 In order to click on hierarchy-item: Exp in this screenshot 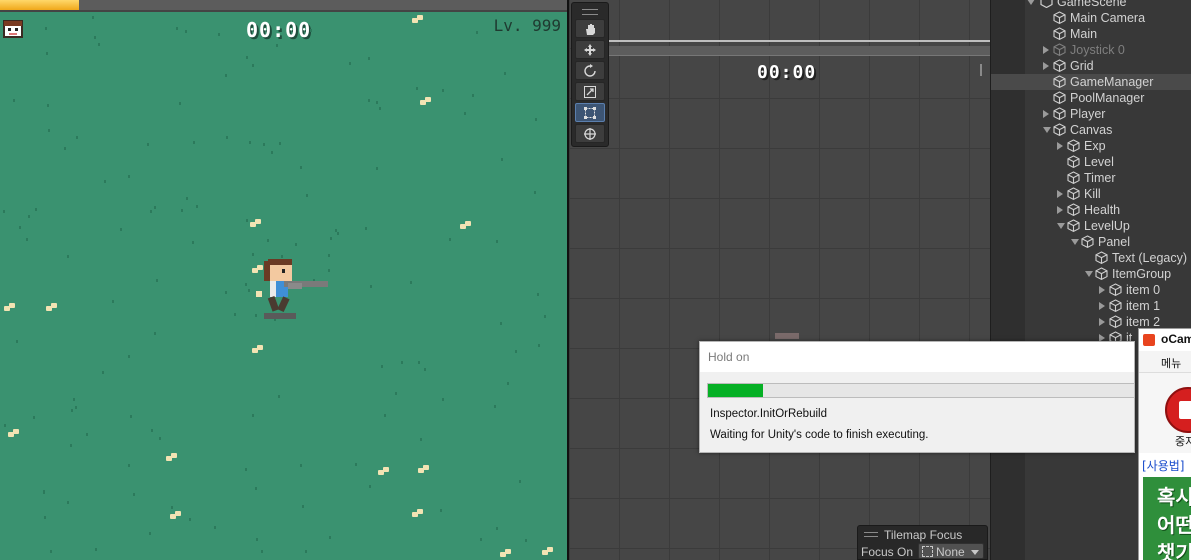, I will do `click(1091, 146)`.